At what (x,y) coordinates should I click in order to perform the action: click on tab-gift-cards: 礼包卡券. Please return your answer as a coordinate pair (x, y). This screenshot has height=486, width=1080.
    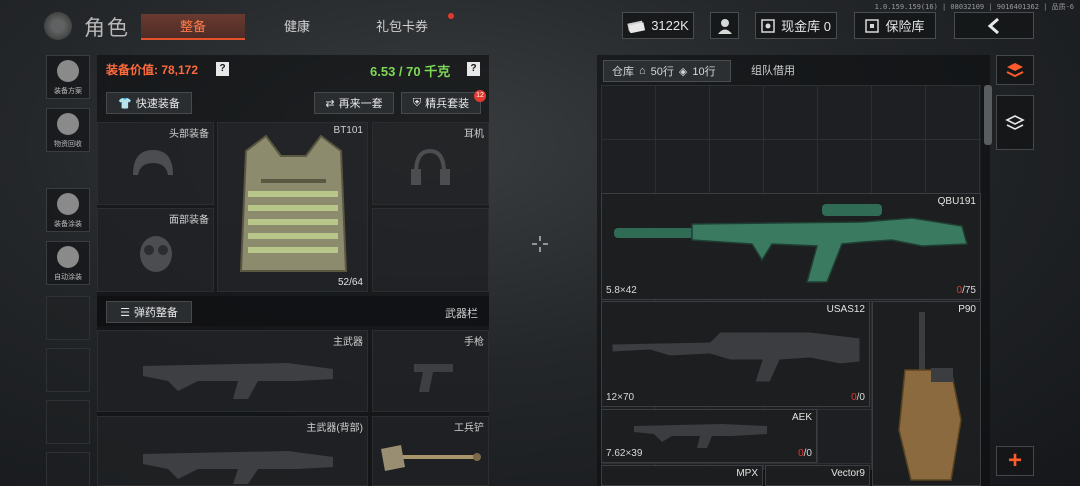
    Looking at the image, I should click on (402, 27).